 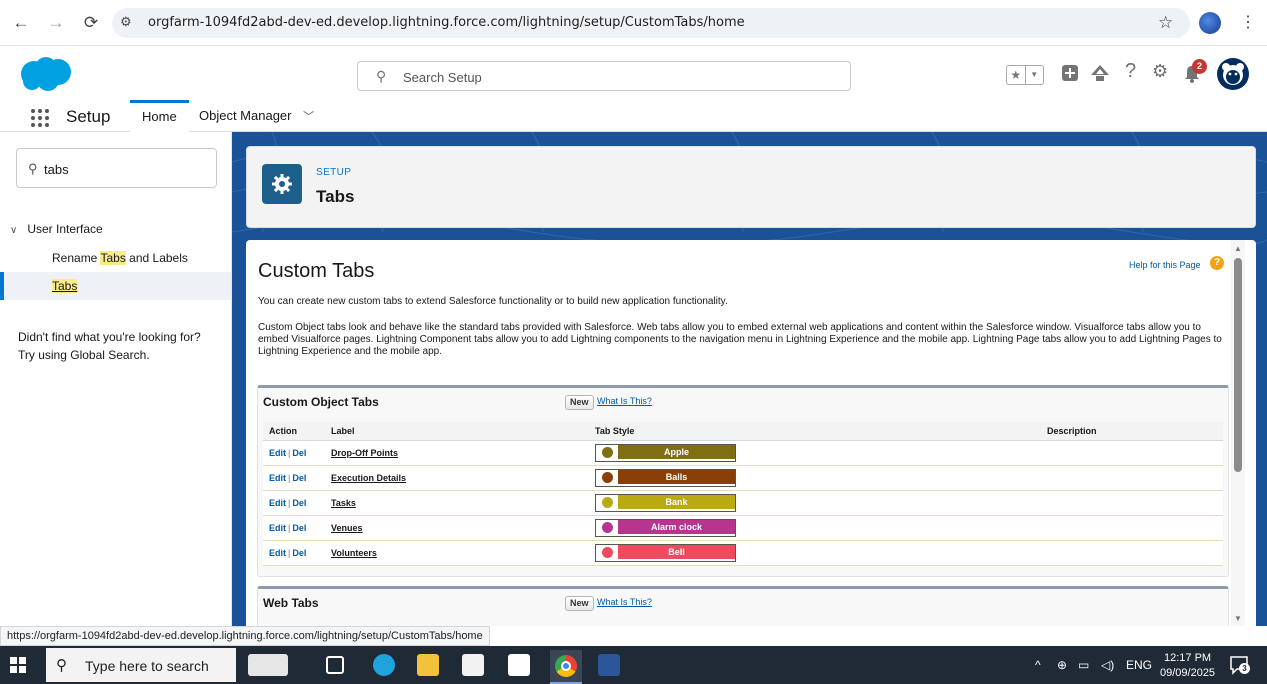 I want to click on user-avatar-icon, so click(x=1233, y=74).